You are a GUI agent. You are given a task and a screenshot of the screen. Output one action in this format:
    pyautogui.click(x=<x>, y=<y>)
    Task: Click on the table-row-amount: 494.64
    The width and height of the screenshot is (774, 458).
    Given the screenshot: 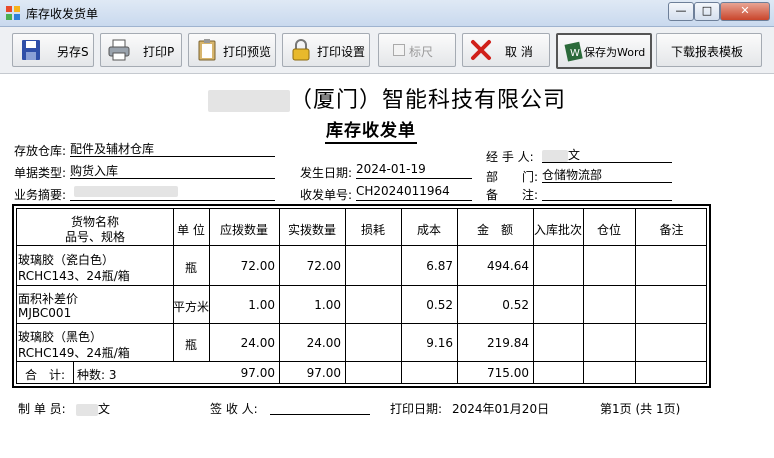 What is the action you would take?
    pyautogui.click(x=508, y=266)
    